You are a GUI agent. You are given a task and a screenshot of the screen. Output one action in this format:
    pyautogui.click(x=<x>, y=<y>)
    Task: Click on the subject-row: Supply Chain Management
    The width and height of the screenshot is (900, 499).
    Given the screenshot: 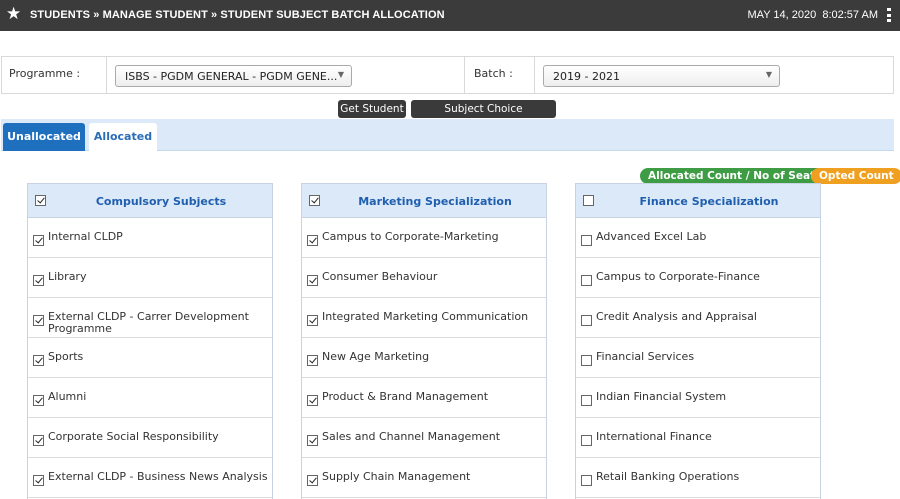 What is the action you would take?
    pyautogui.click(x=424, y=478)
    